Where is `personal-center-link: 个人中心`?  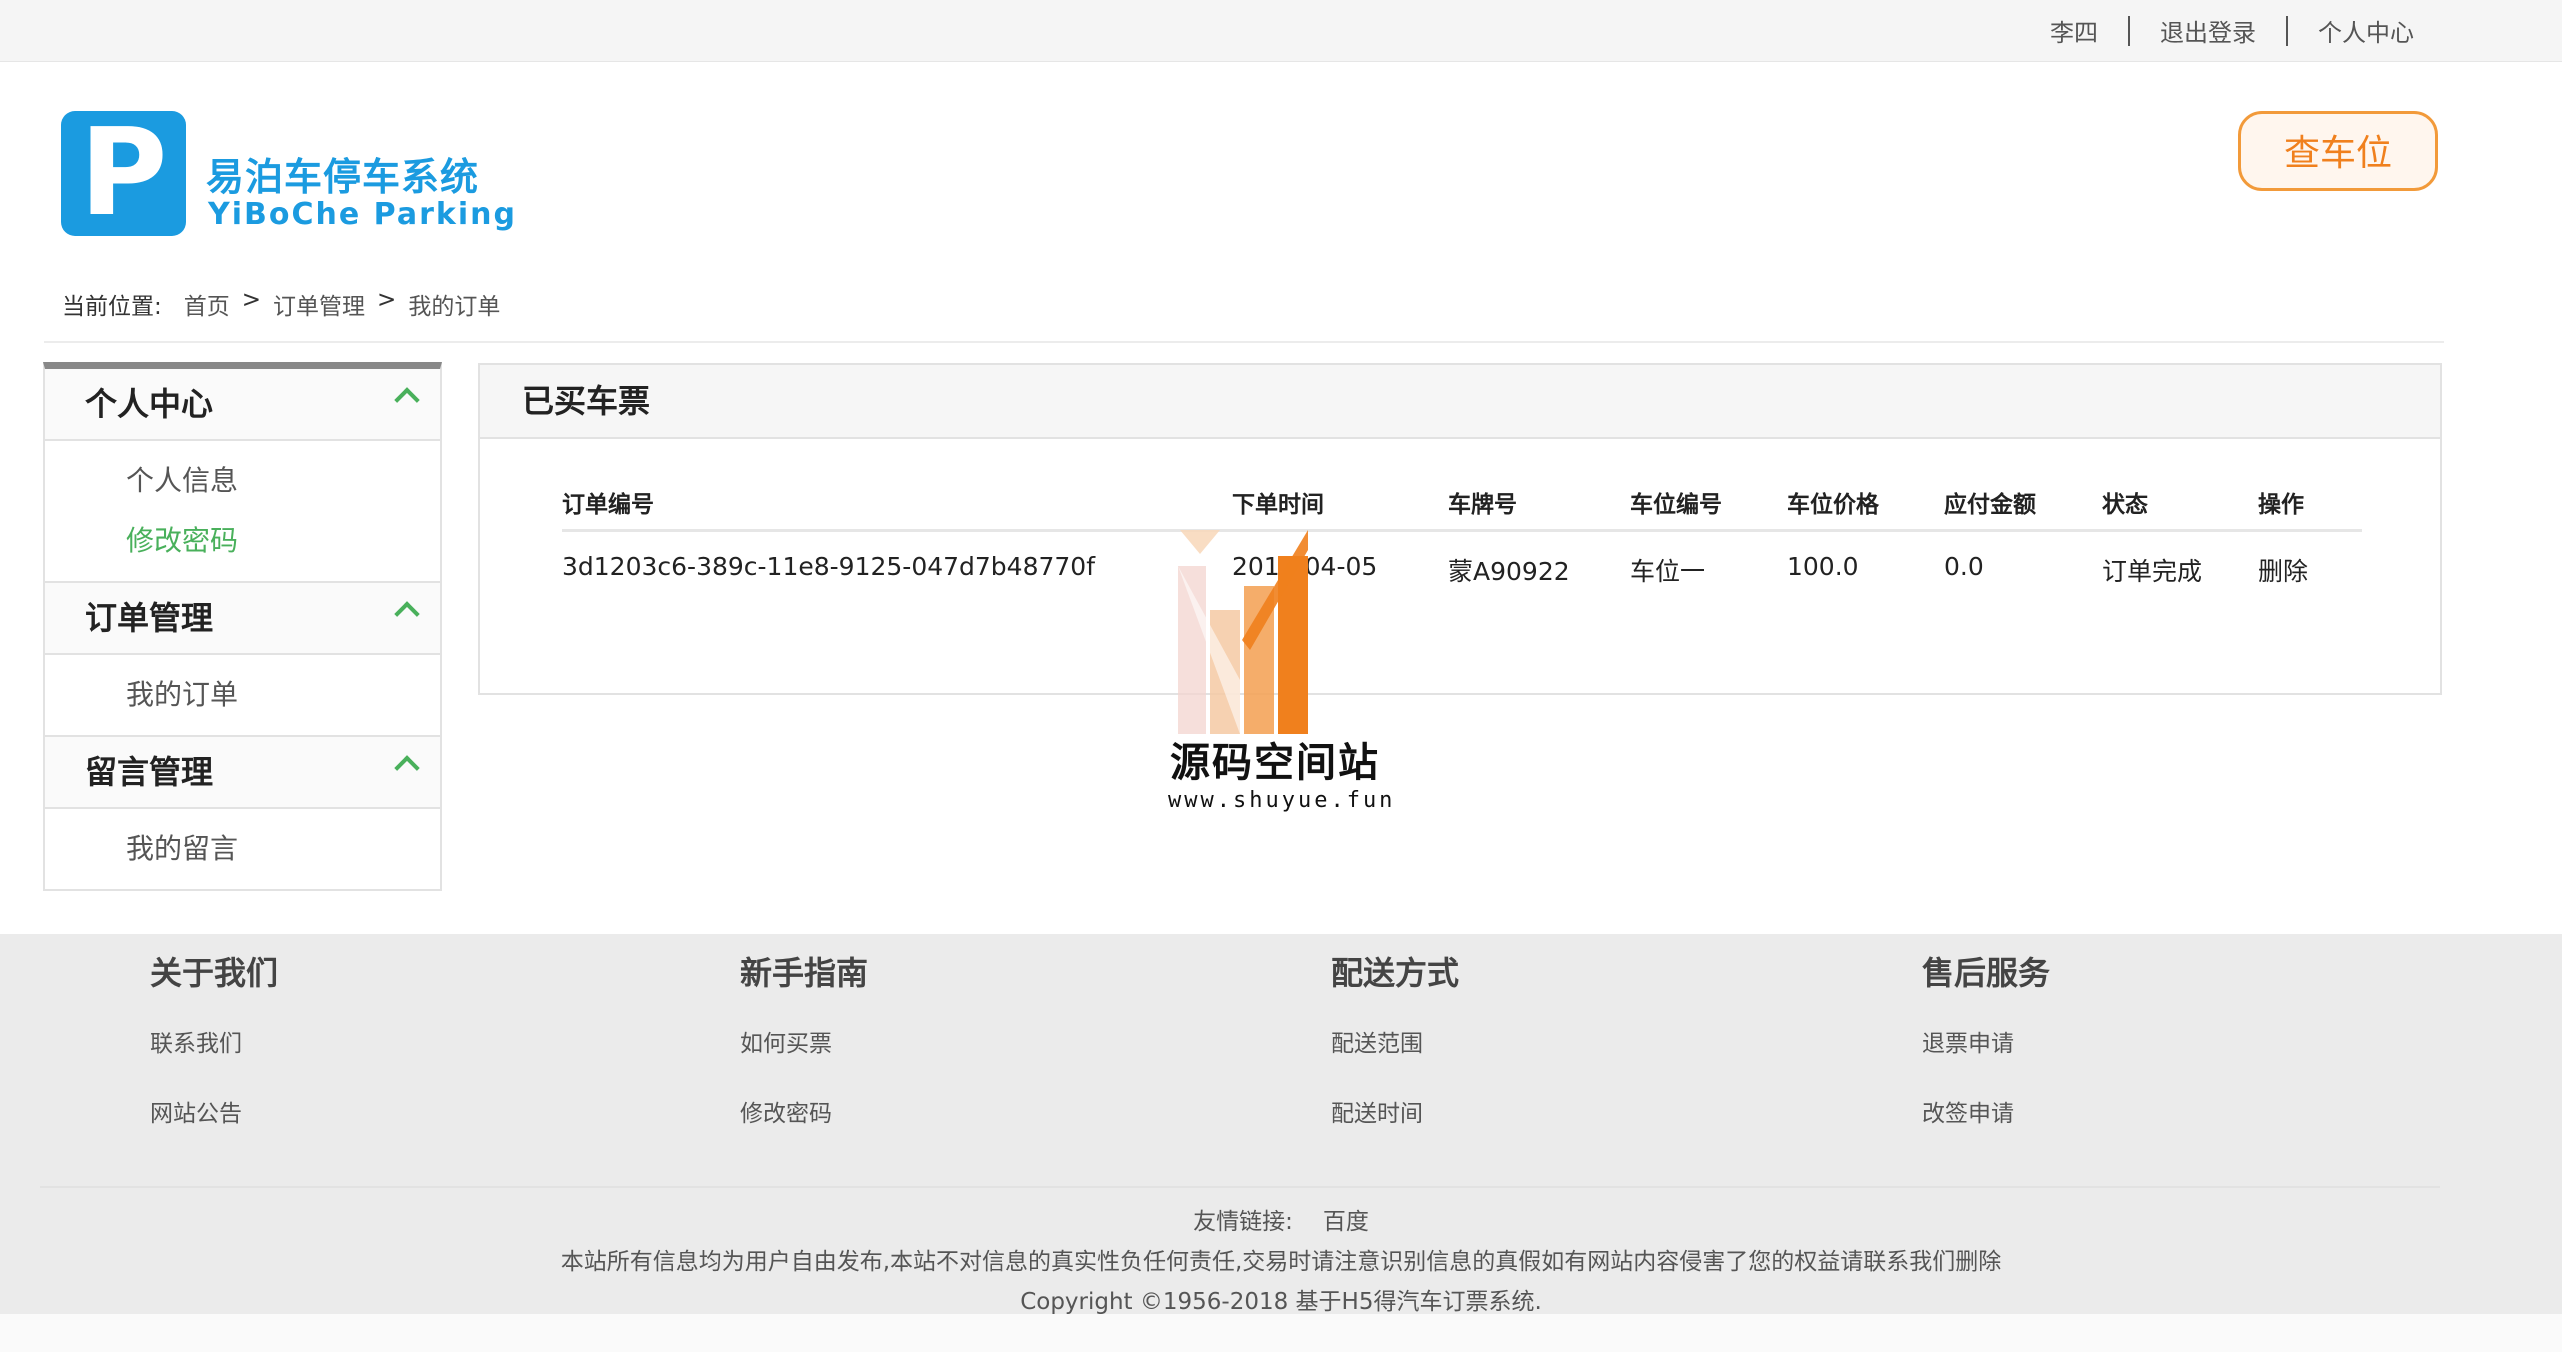
personal-center-link: 个人中心 is located at coordinates (2366, 30).